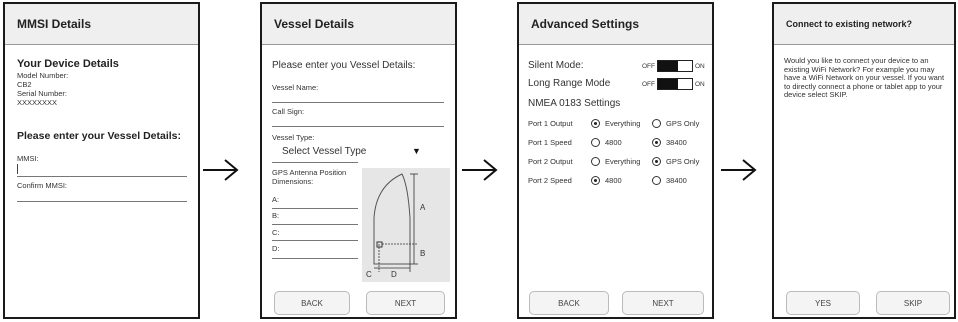 The width and height of the screenshot is (958, 322). What do you see at coordinates (550, 161) in the screenshot?
I see `port2-output-label: Port 2 Output` at bounding box center [550, 161].